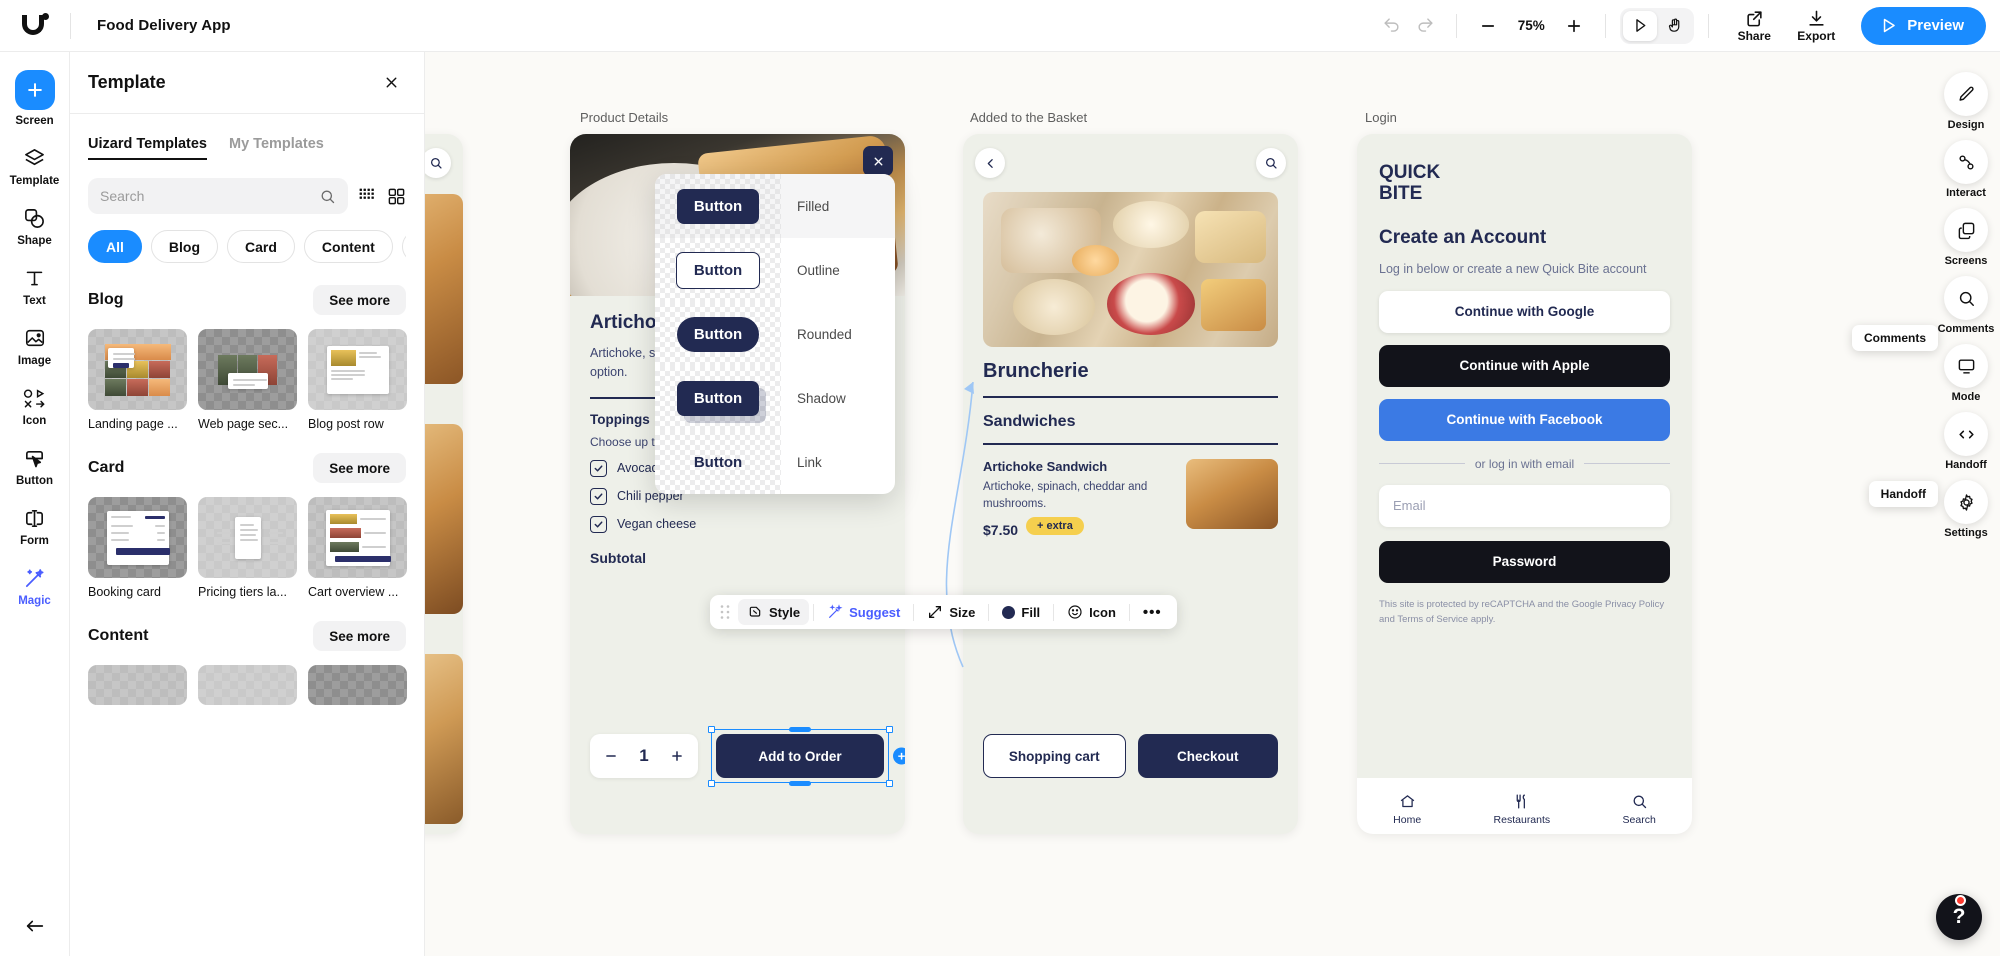 This screenshot has height=956, width=2000. I want to click on add-interaction-button: +, so click(899, 756).